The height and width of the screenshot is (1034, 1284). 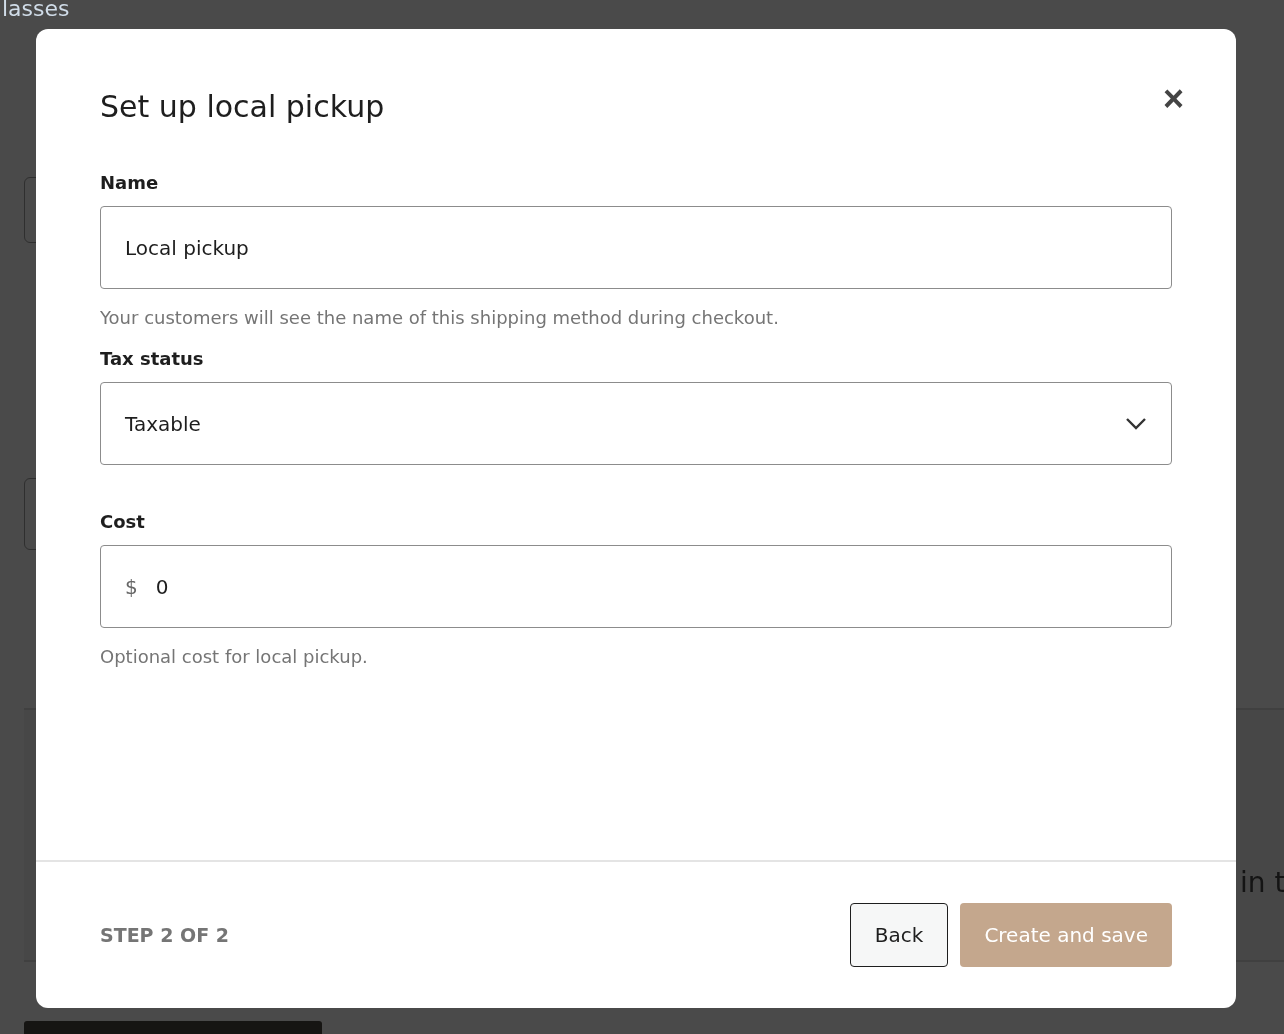 What do you see at coordinates (152, 358) in the screenshot?
I see `field-label: Tax status` at bounding box center [152, 358].